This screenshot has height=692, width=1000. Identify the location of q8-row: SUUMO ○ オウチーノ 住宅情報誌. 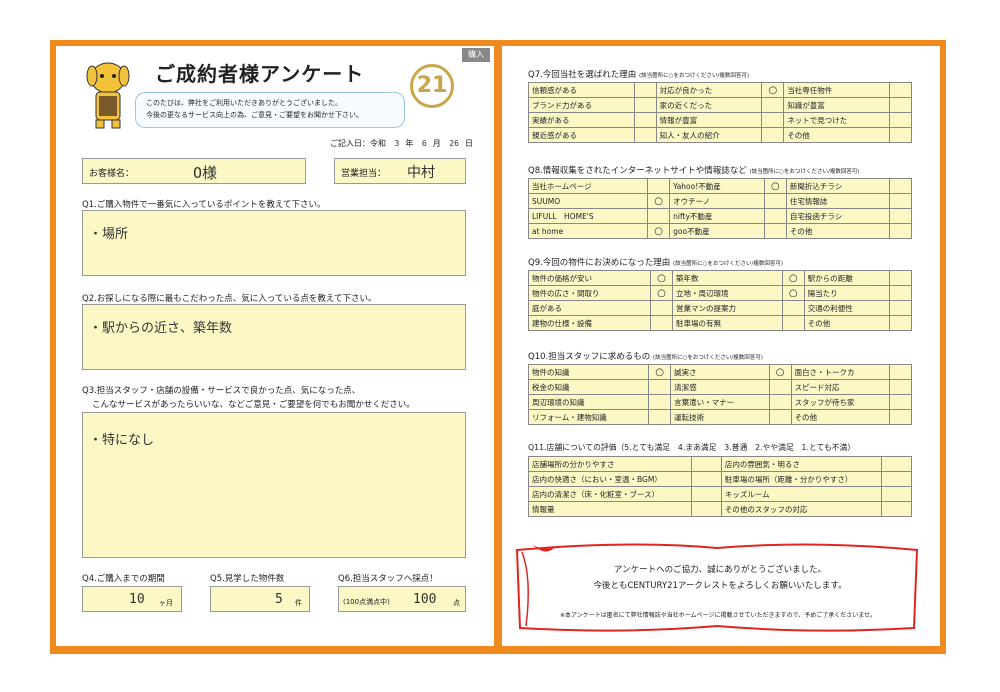
(719, 201).